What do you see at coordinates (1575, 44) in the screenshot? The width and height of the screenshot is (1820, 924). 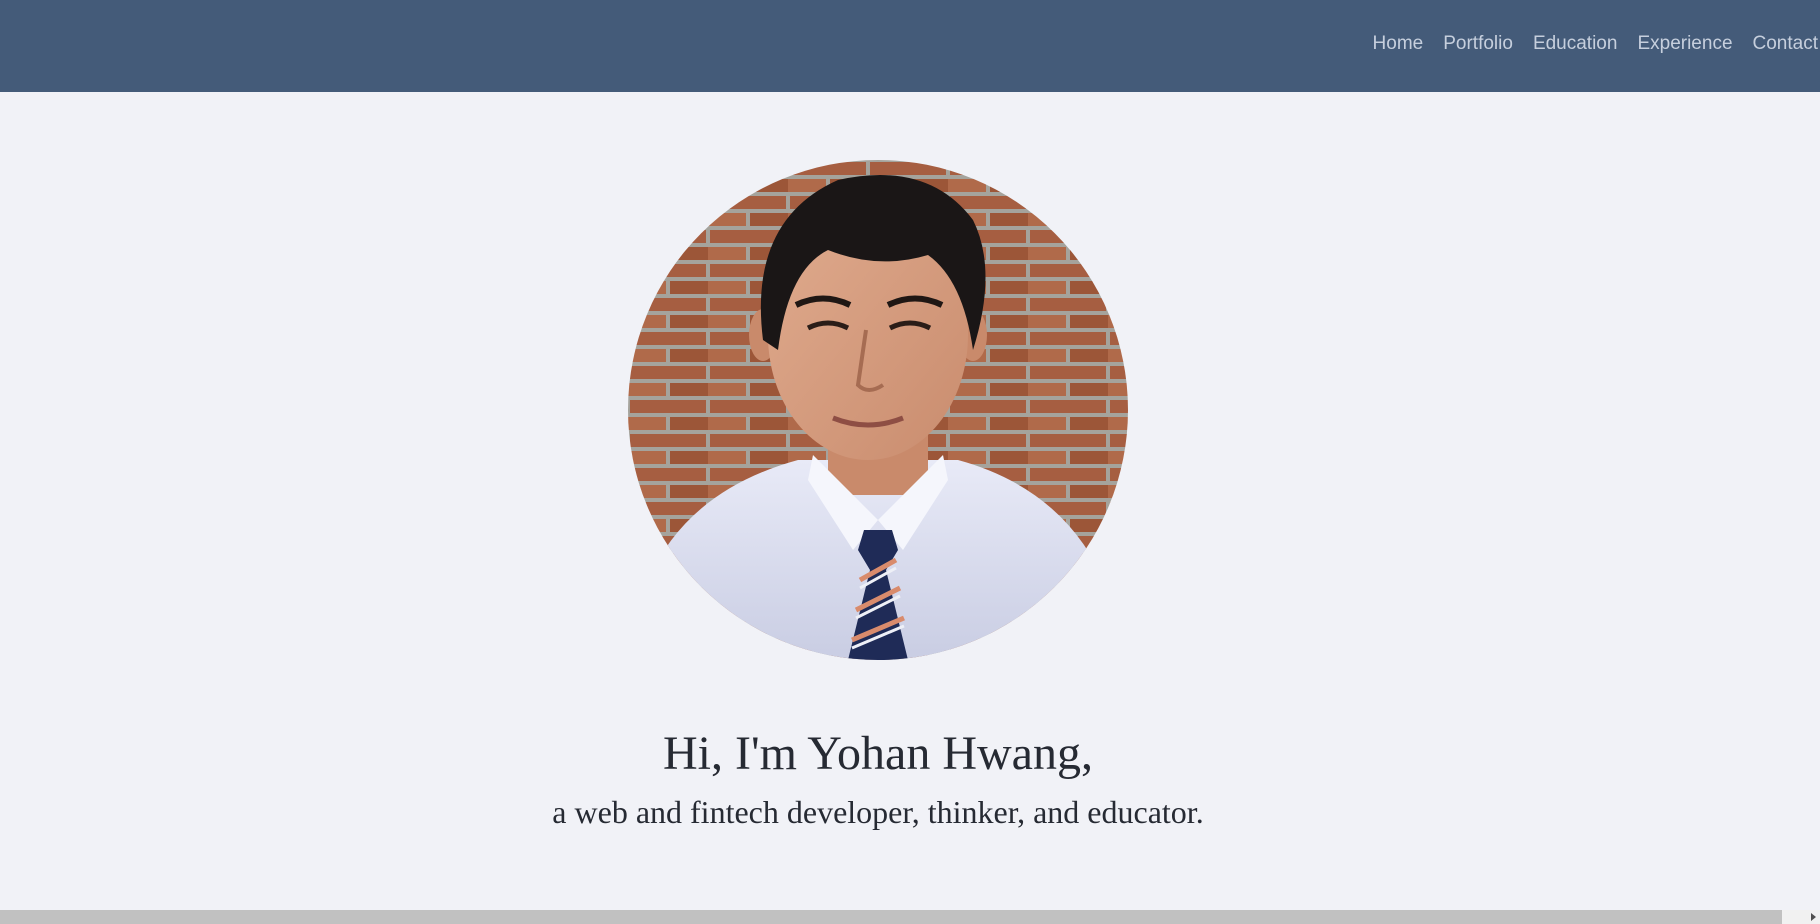 I see `nav-link-education: Education` at bounding box center [1575, 44].